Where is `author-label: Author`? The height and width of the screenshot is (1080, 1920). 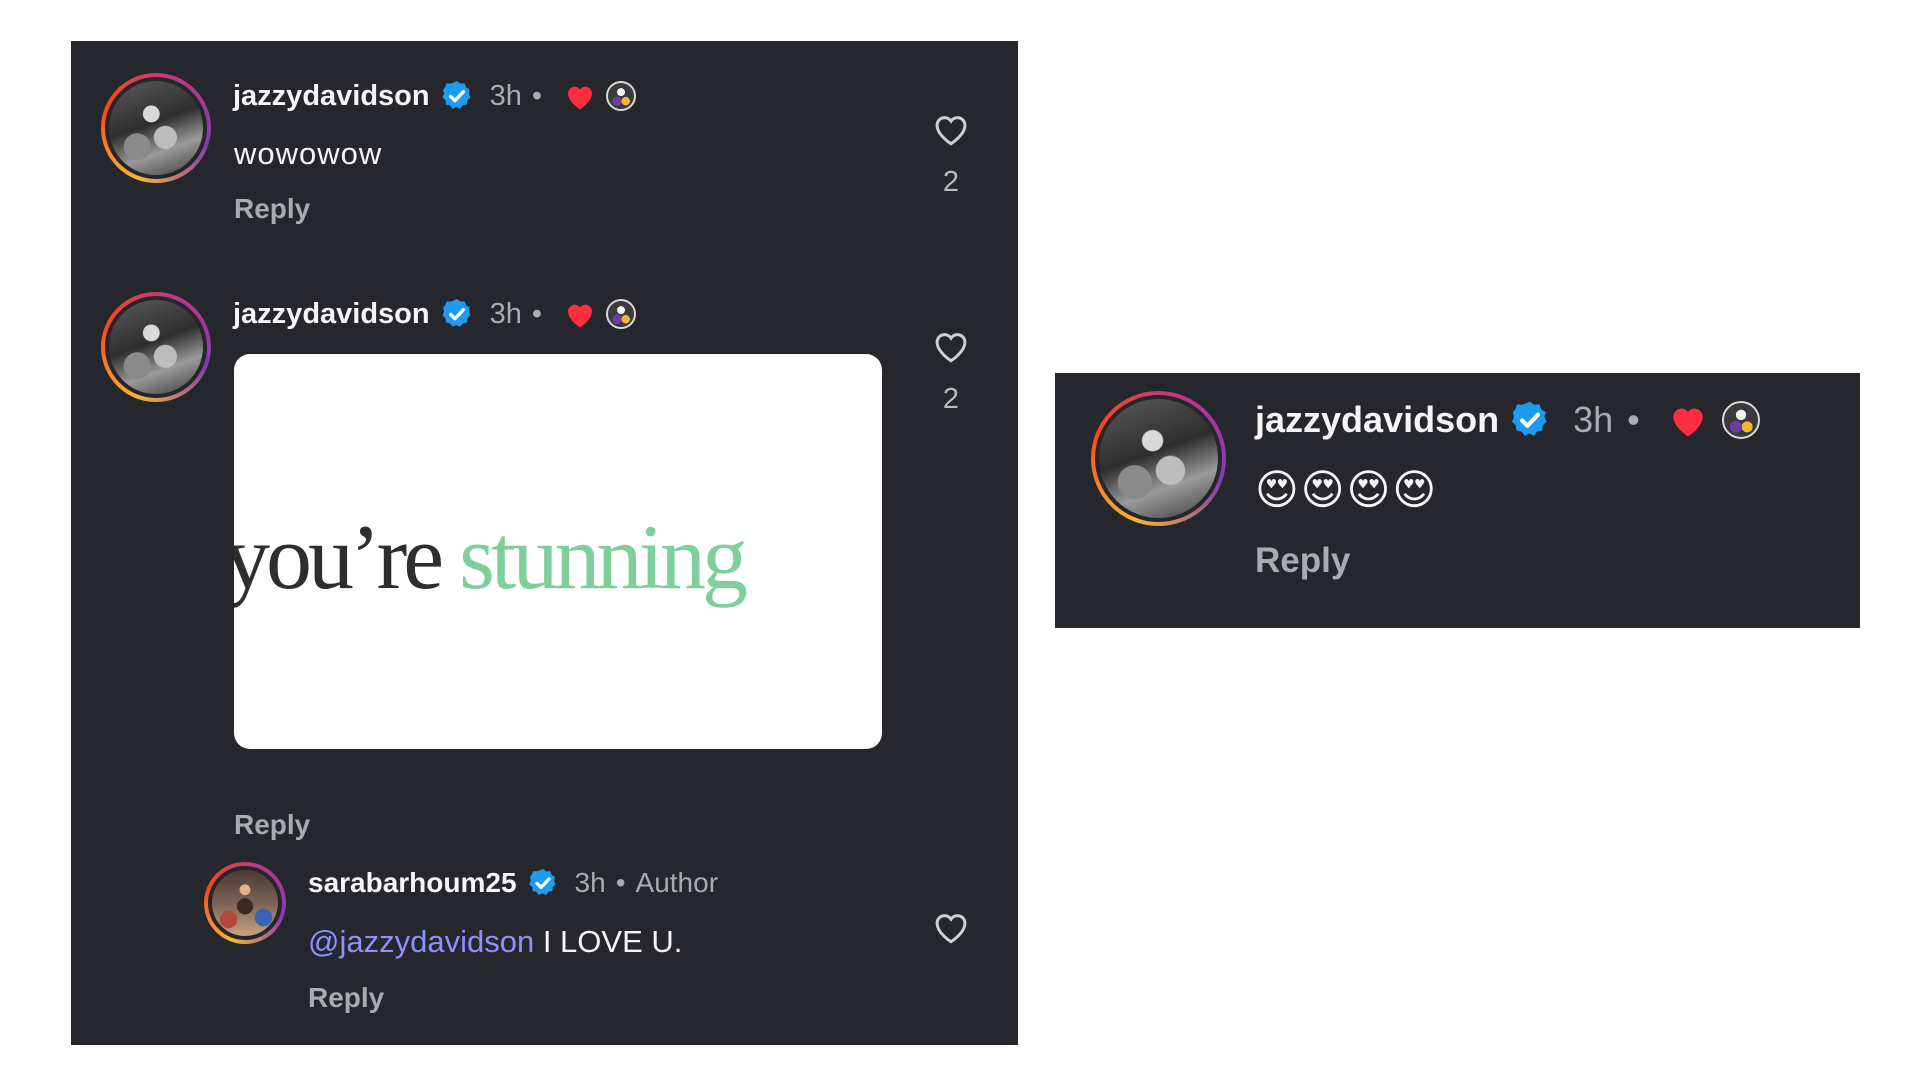 author-label: Author is located at coordinates (677, 882).